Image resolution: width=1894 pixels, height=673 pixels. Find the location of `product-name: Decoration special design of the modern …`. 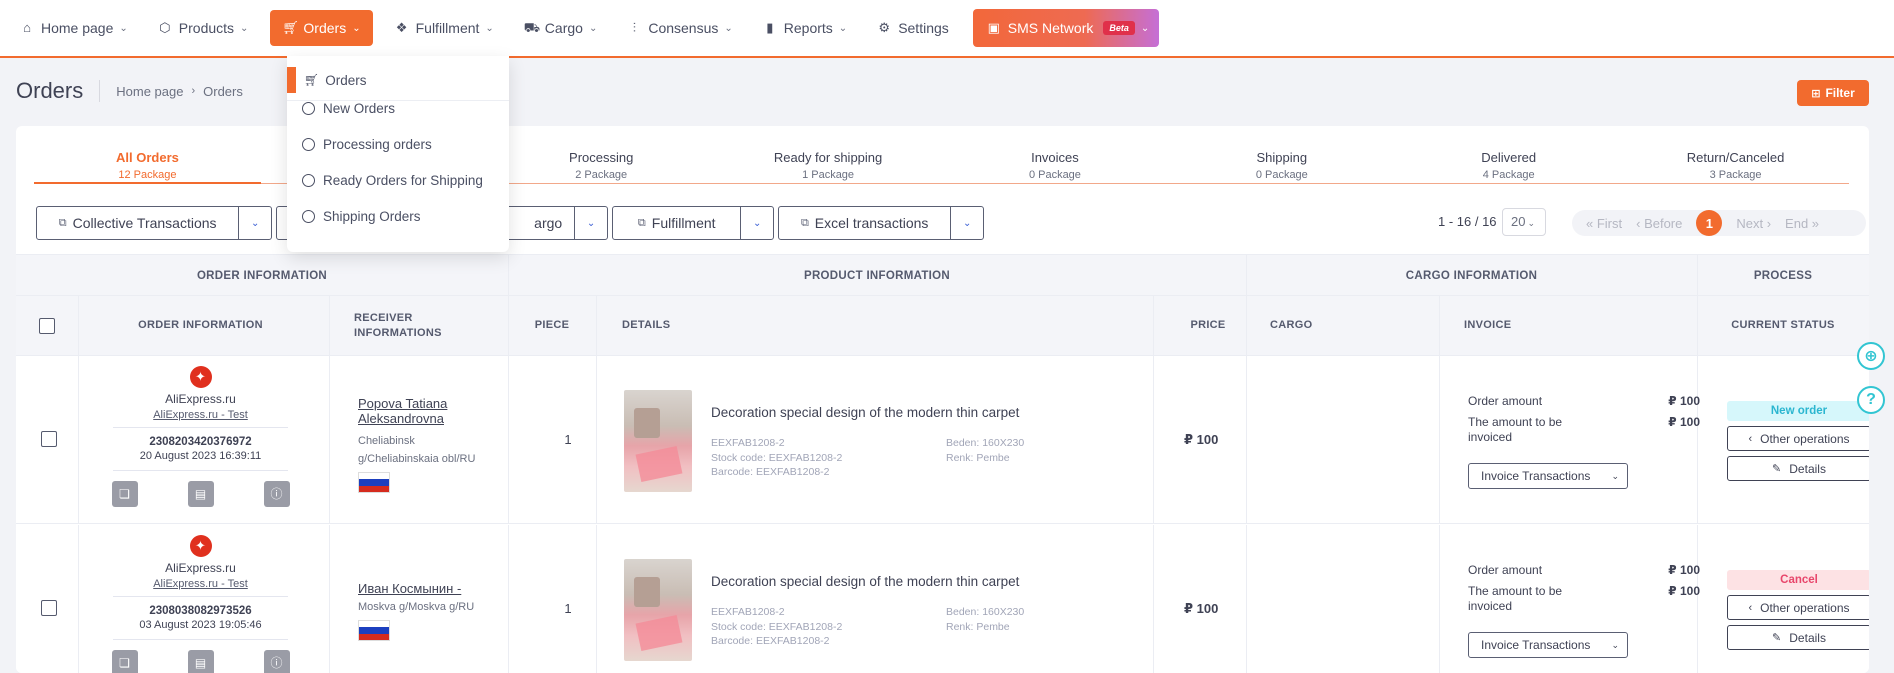

product-name: Decoration special design of the modern … is located at coordinates (865, 412).